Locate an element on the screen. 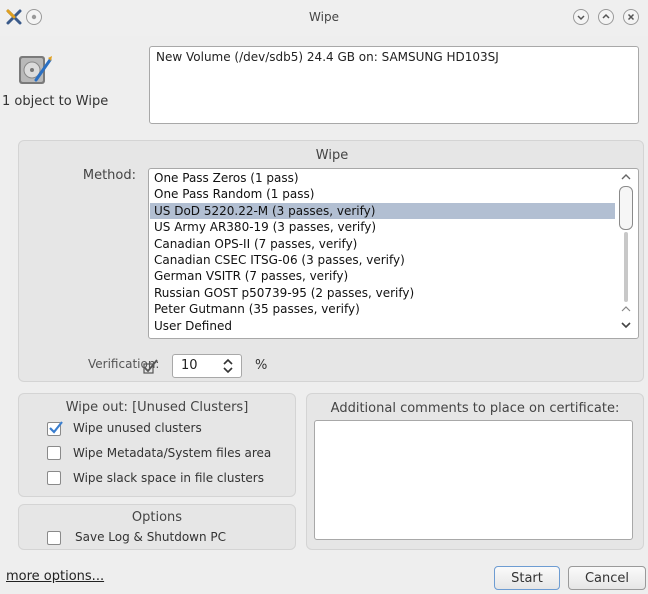 This screenshot has height=594, width=648. wipe-metadata-label: Wipe Metadata/System files area is located at coordinates (172, 453).